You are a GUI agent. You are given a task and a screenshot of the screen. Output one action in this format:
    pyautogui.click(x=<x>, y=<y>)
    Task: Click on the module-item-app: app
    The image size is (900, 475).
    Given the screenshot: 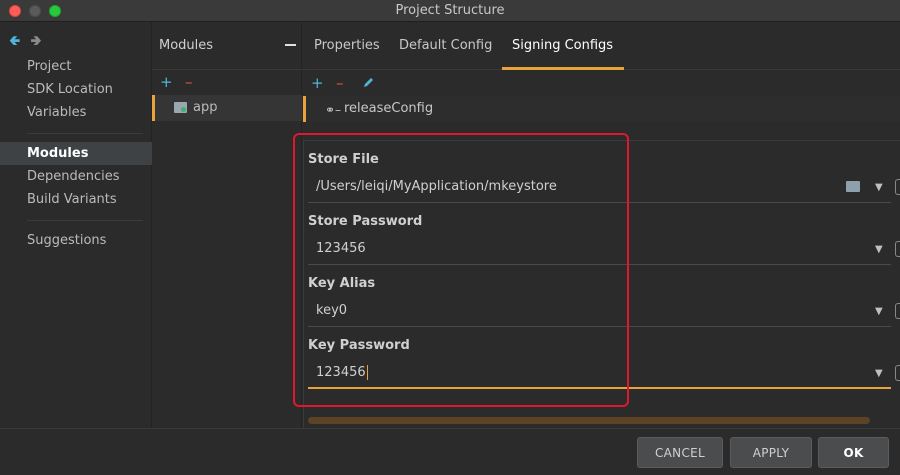 What is the action you would take?
    pyautogui.click(x=227, y=108)
    